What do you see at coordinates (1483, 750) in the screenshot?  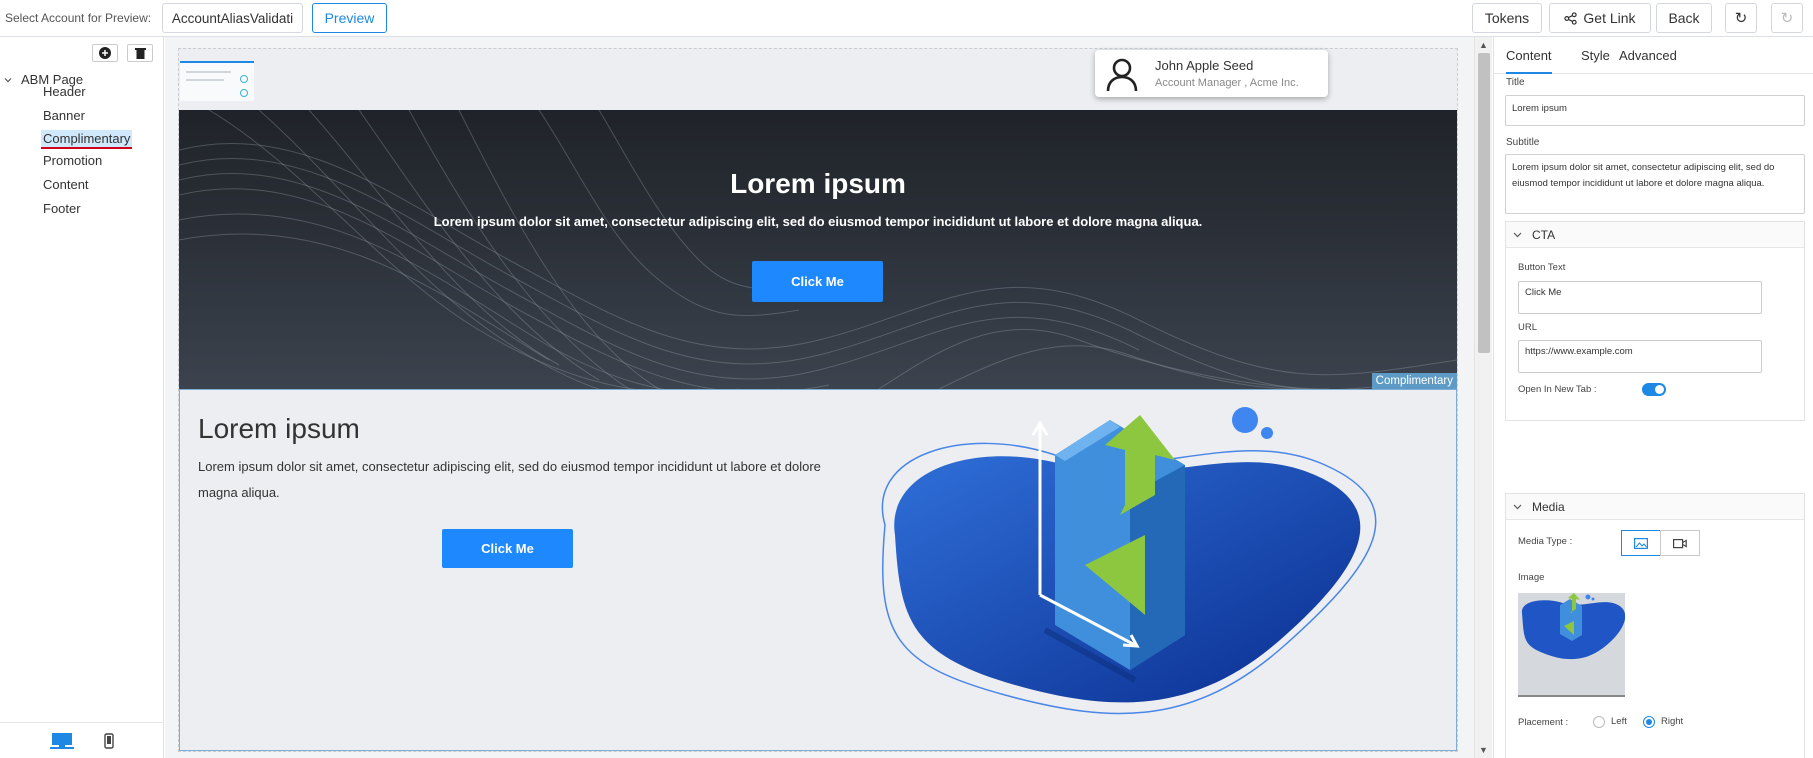 I see `scroll-down-icon: ▼` at bounding box center [1483, 750].